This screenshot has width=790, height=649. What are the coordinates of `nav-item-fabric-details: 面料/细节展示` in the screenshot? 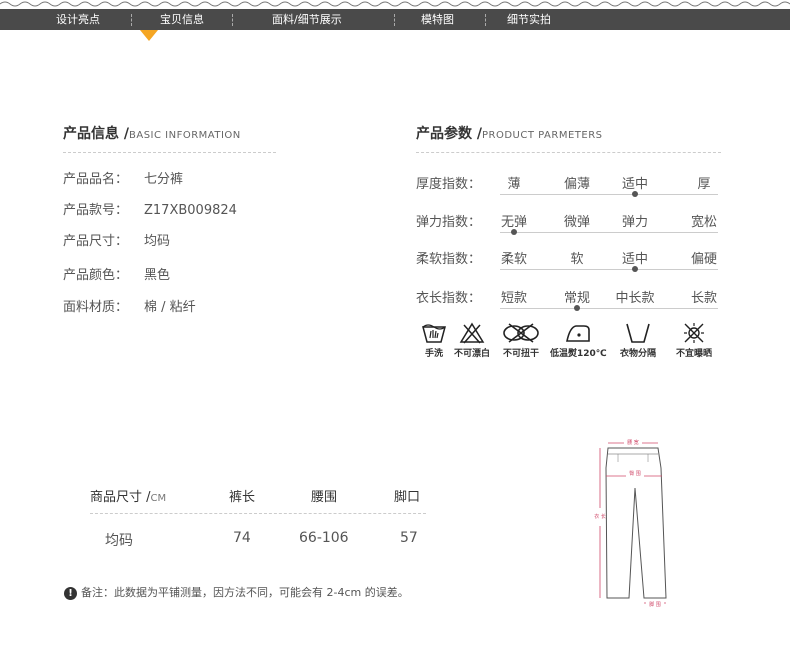 It's located at (307, 19).